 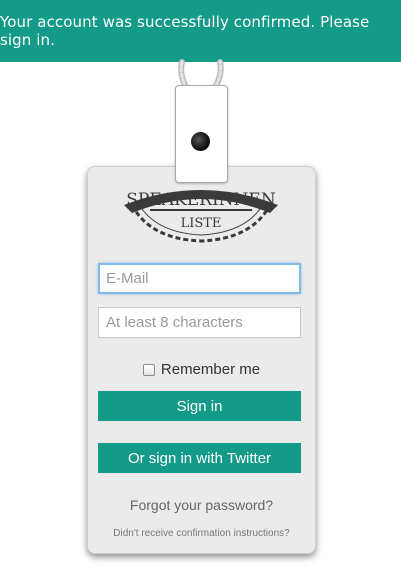 I want to click on logo-line2: LISTE, so click(x=201, y=223).